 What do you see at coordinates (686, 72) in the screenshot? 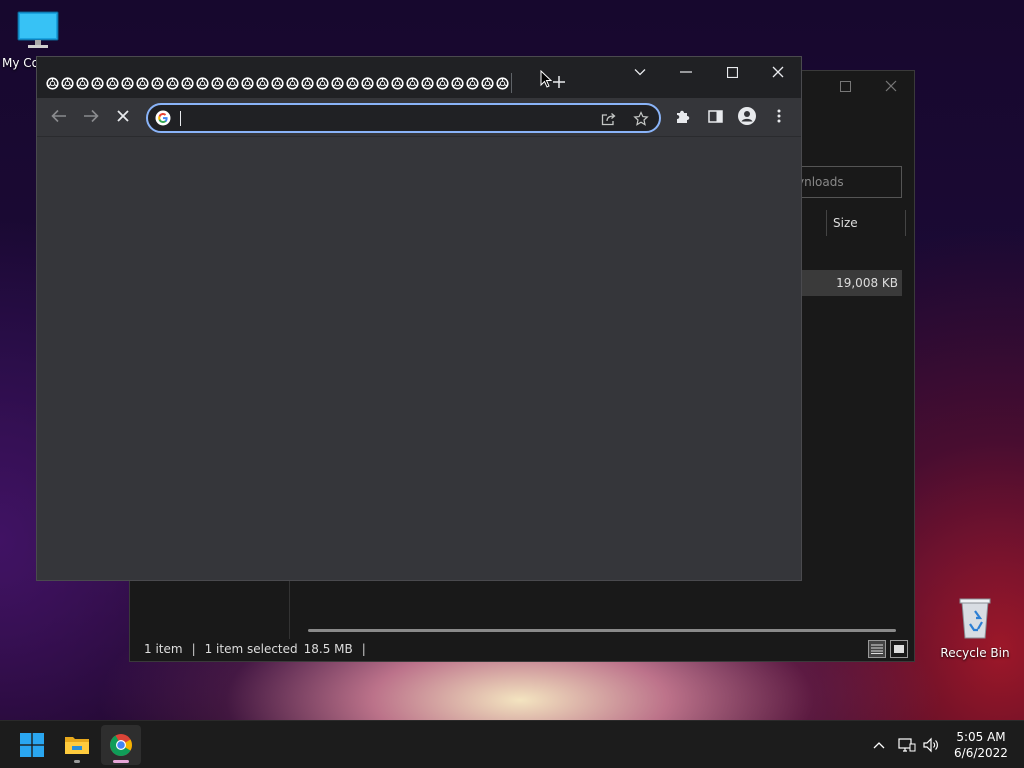
I see `minimize-button` at bounding box center [686, 72].